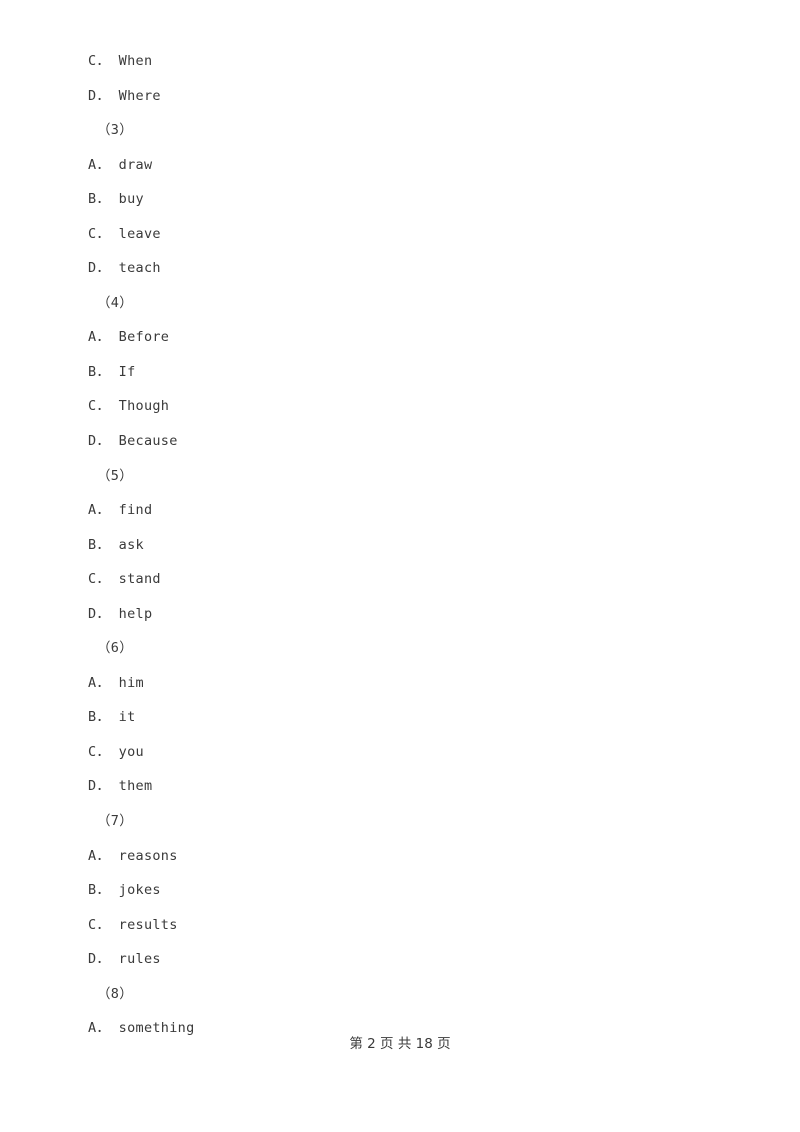  Describe the element at coordinates (124, 233) in the screenshot. I see `answer-option: C． leave` at that location.